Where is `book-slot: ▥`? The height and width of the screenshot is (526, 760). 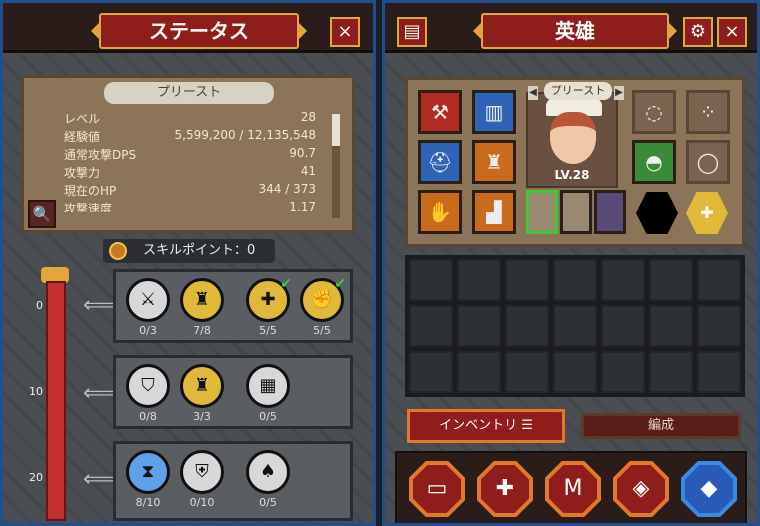
book-slot: ▥ is located at coordinates (494, 112).